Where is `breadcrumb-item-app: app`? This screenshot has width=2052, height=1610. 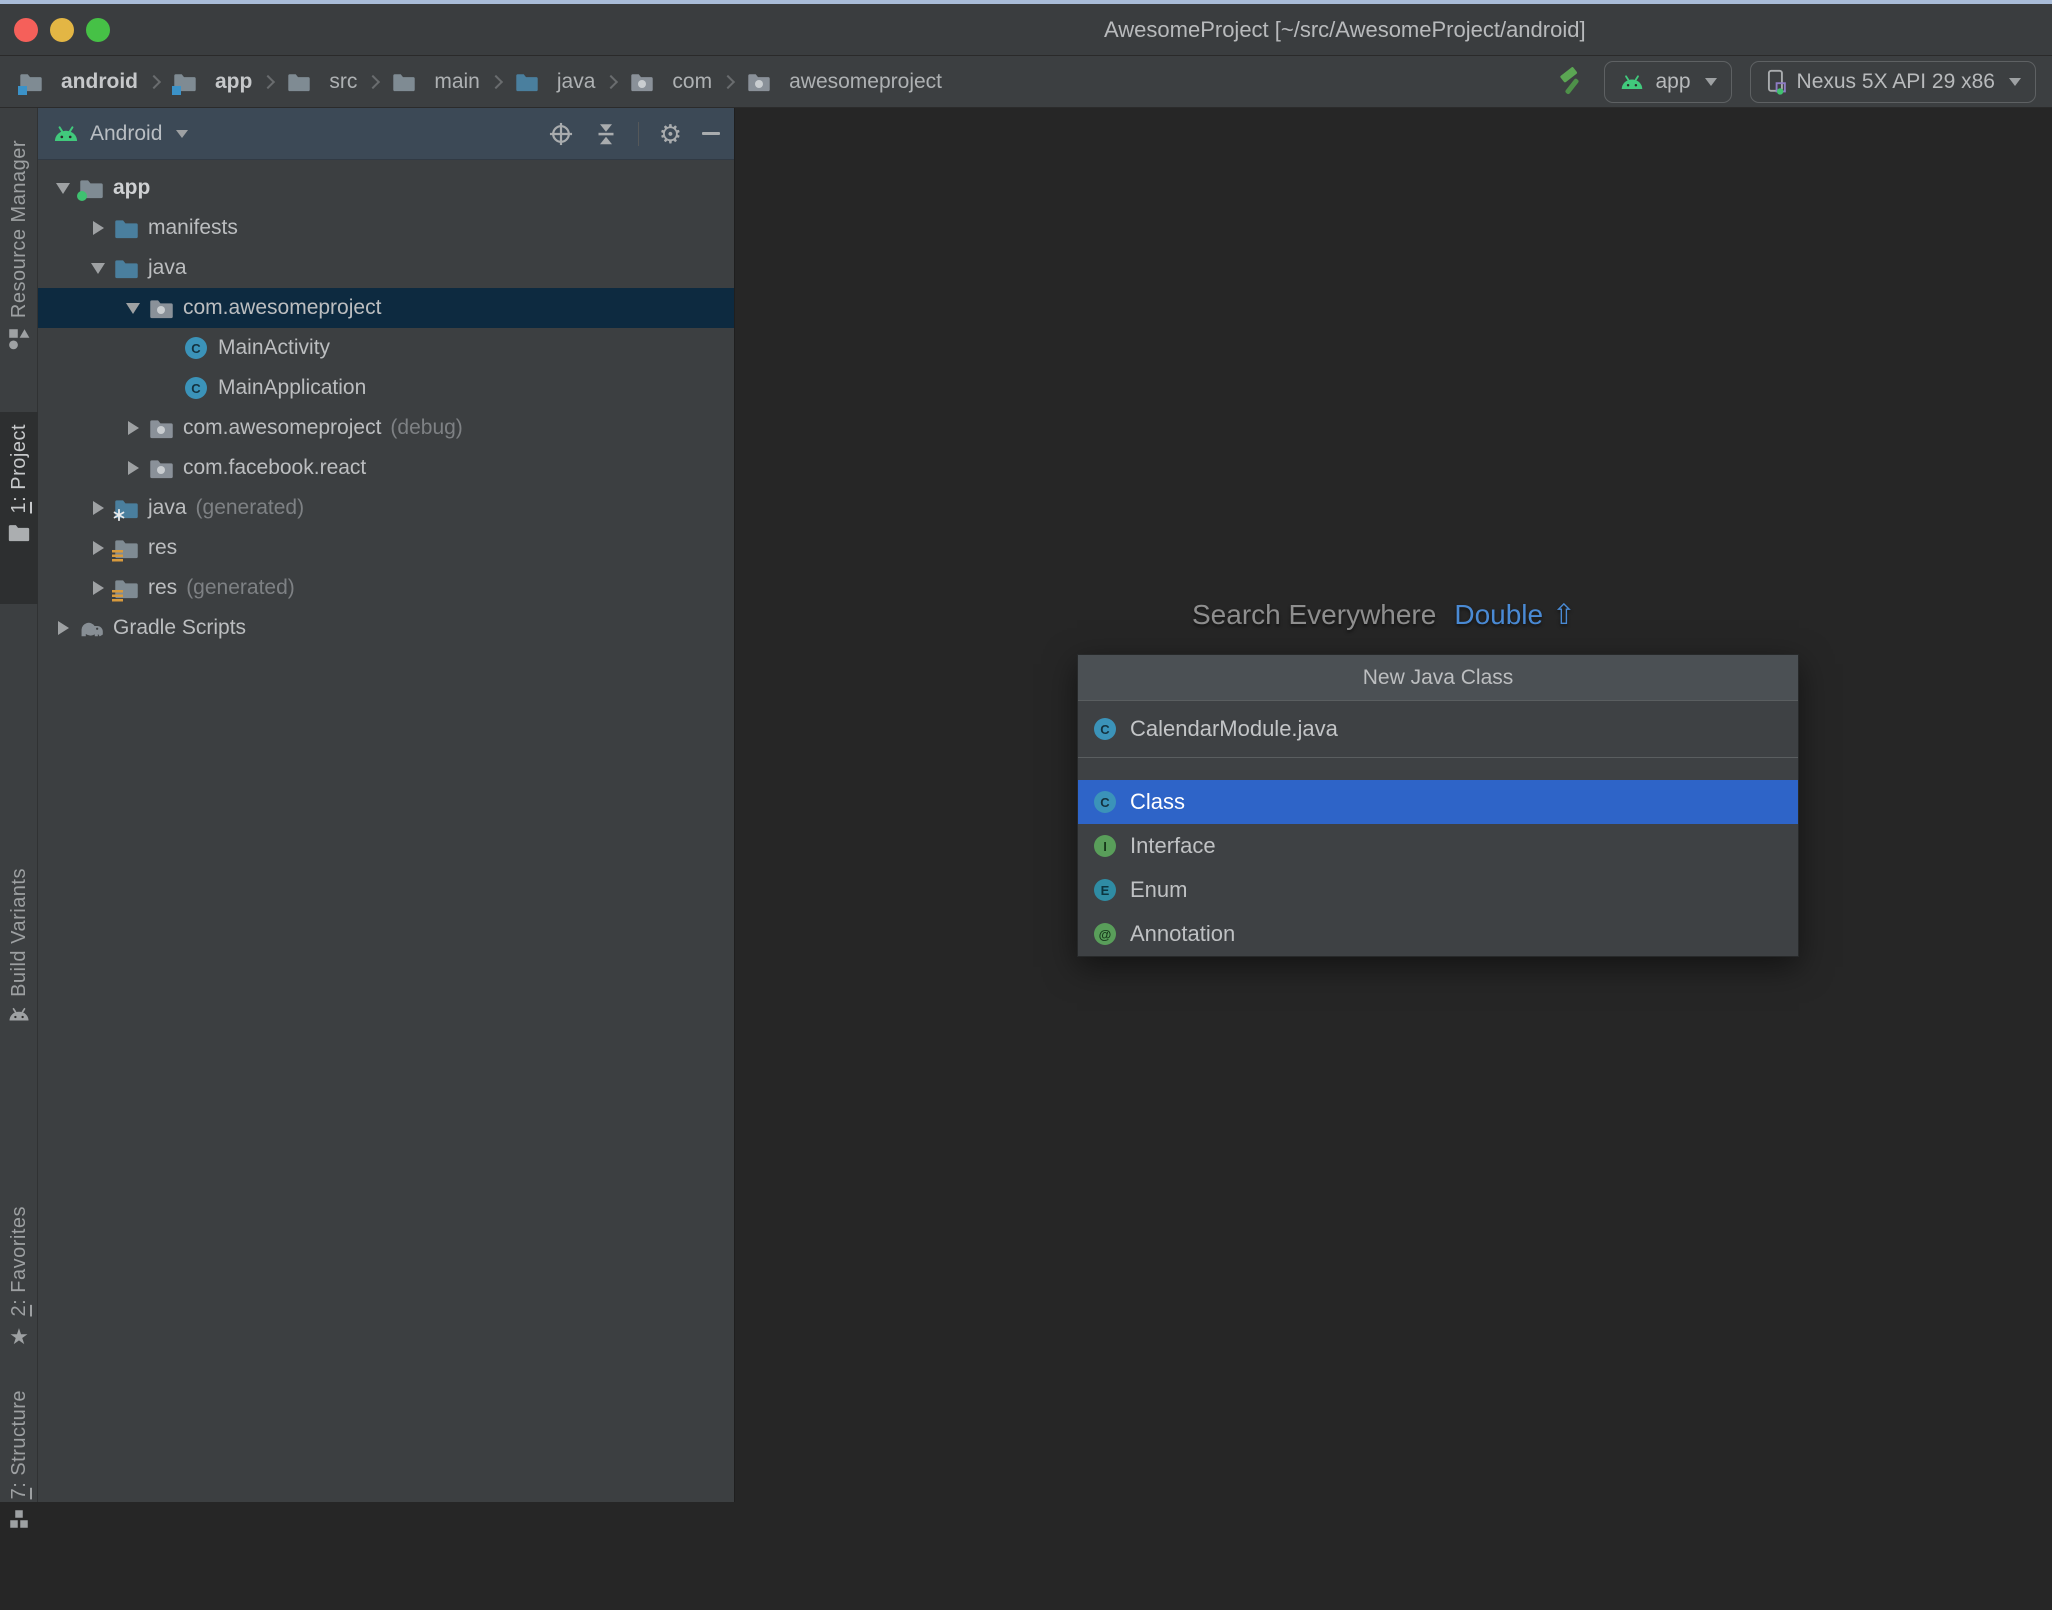 breadcrumb-item-app: app is located at coordinates (212, 82).